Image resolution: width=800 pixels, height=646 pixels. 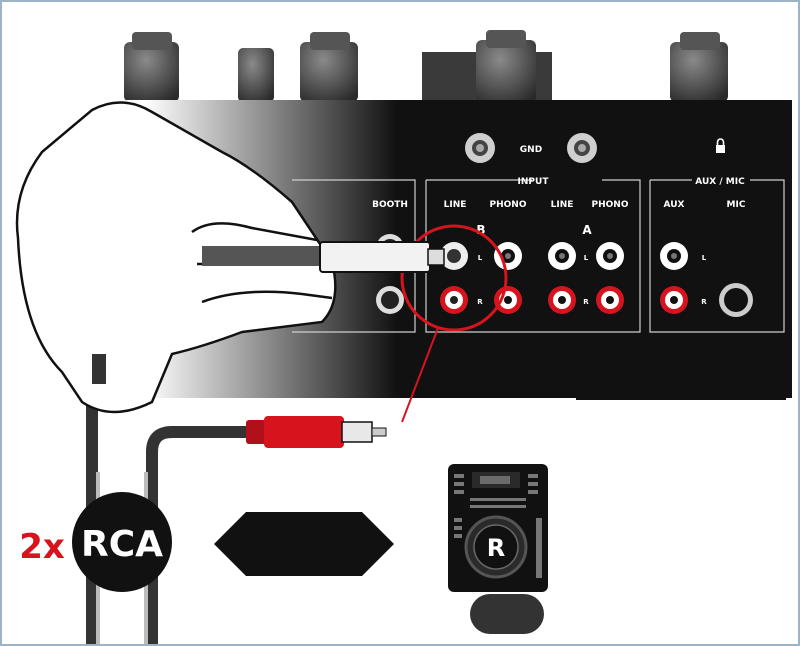 I want to click on rca-label: RCA, so click(x=122, y=544).